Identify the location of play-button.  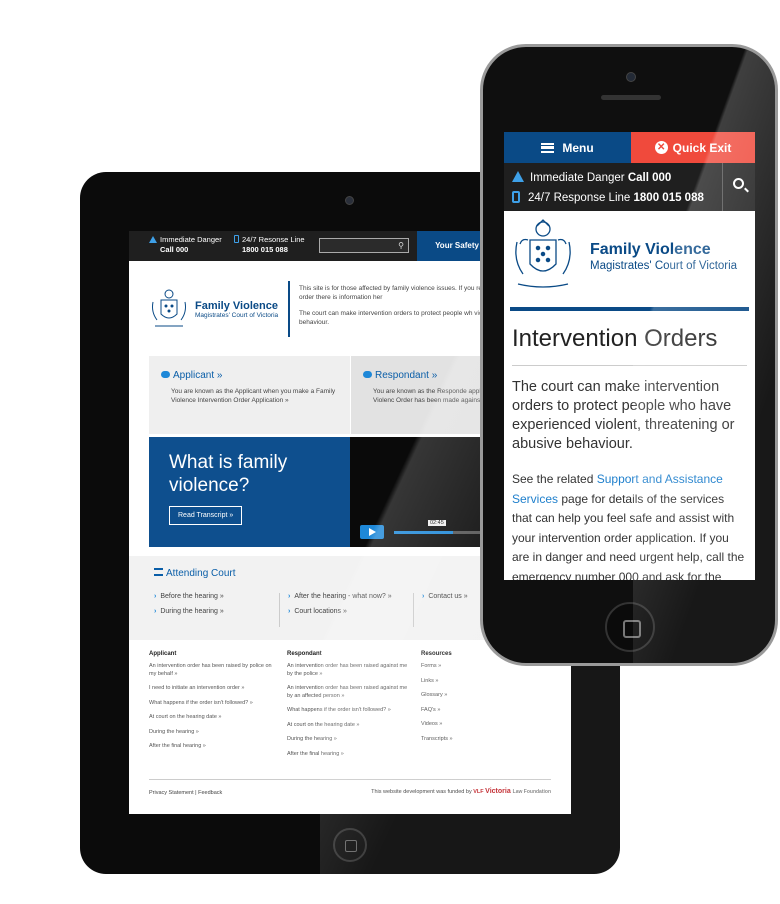
(372, 532).